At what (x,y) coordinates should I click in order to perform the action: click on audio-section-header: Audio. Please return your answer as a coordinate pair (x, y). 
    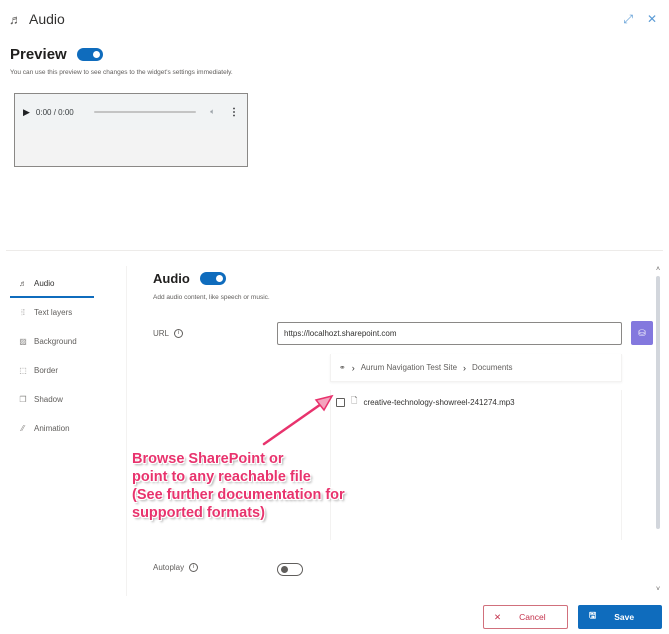
    Looking at the image, I should click on (189, 278).